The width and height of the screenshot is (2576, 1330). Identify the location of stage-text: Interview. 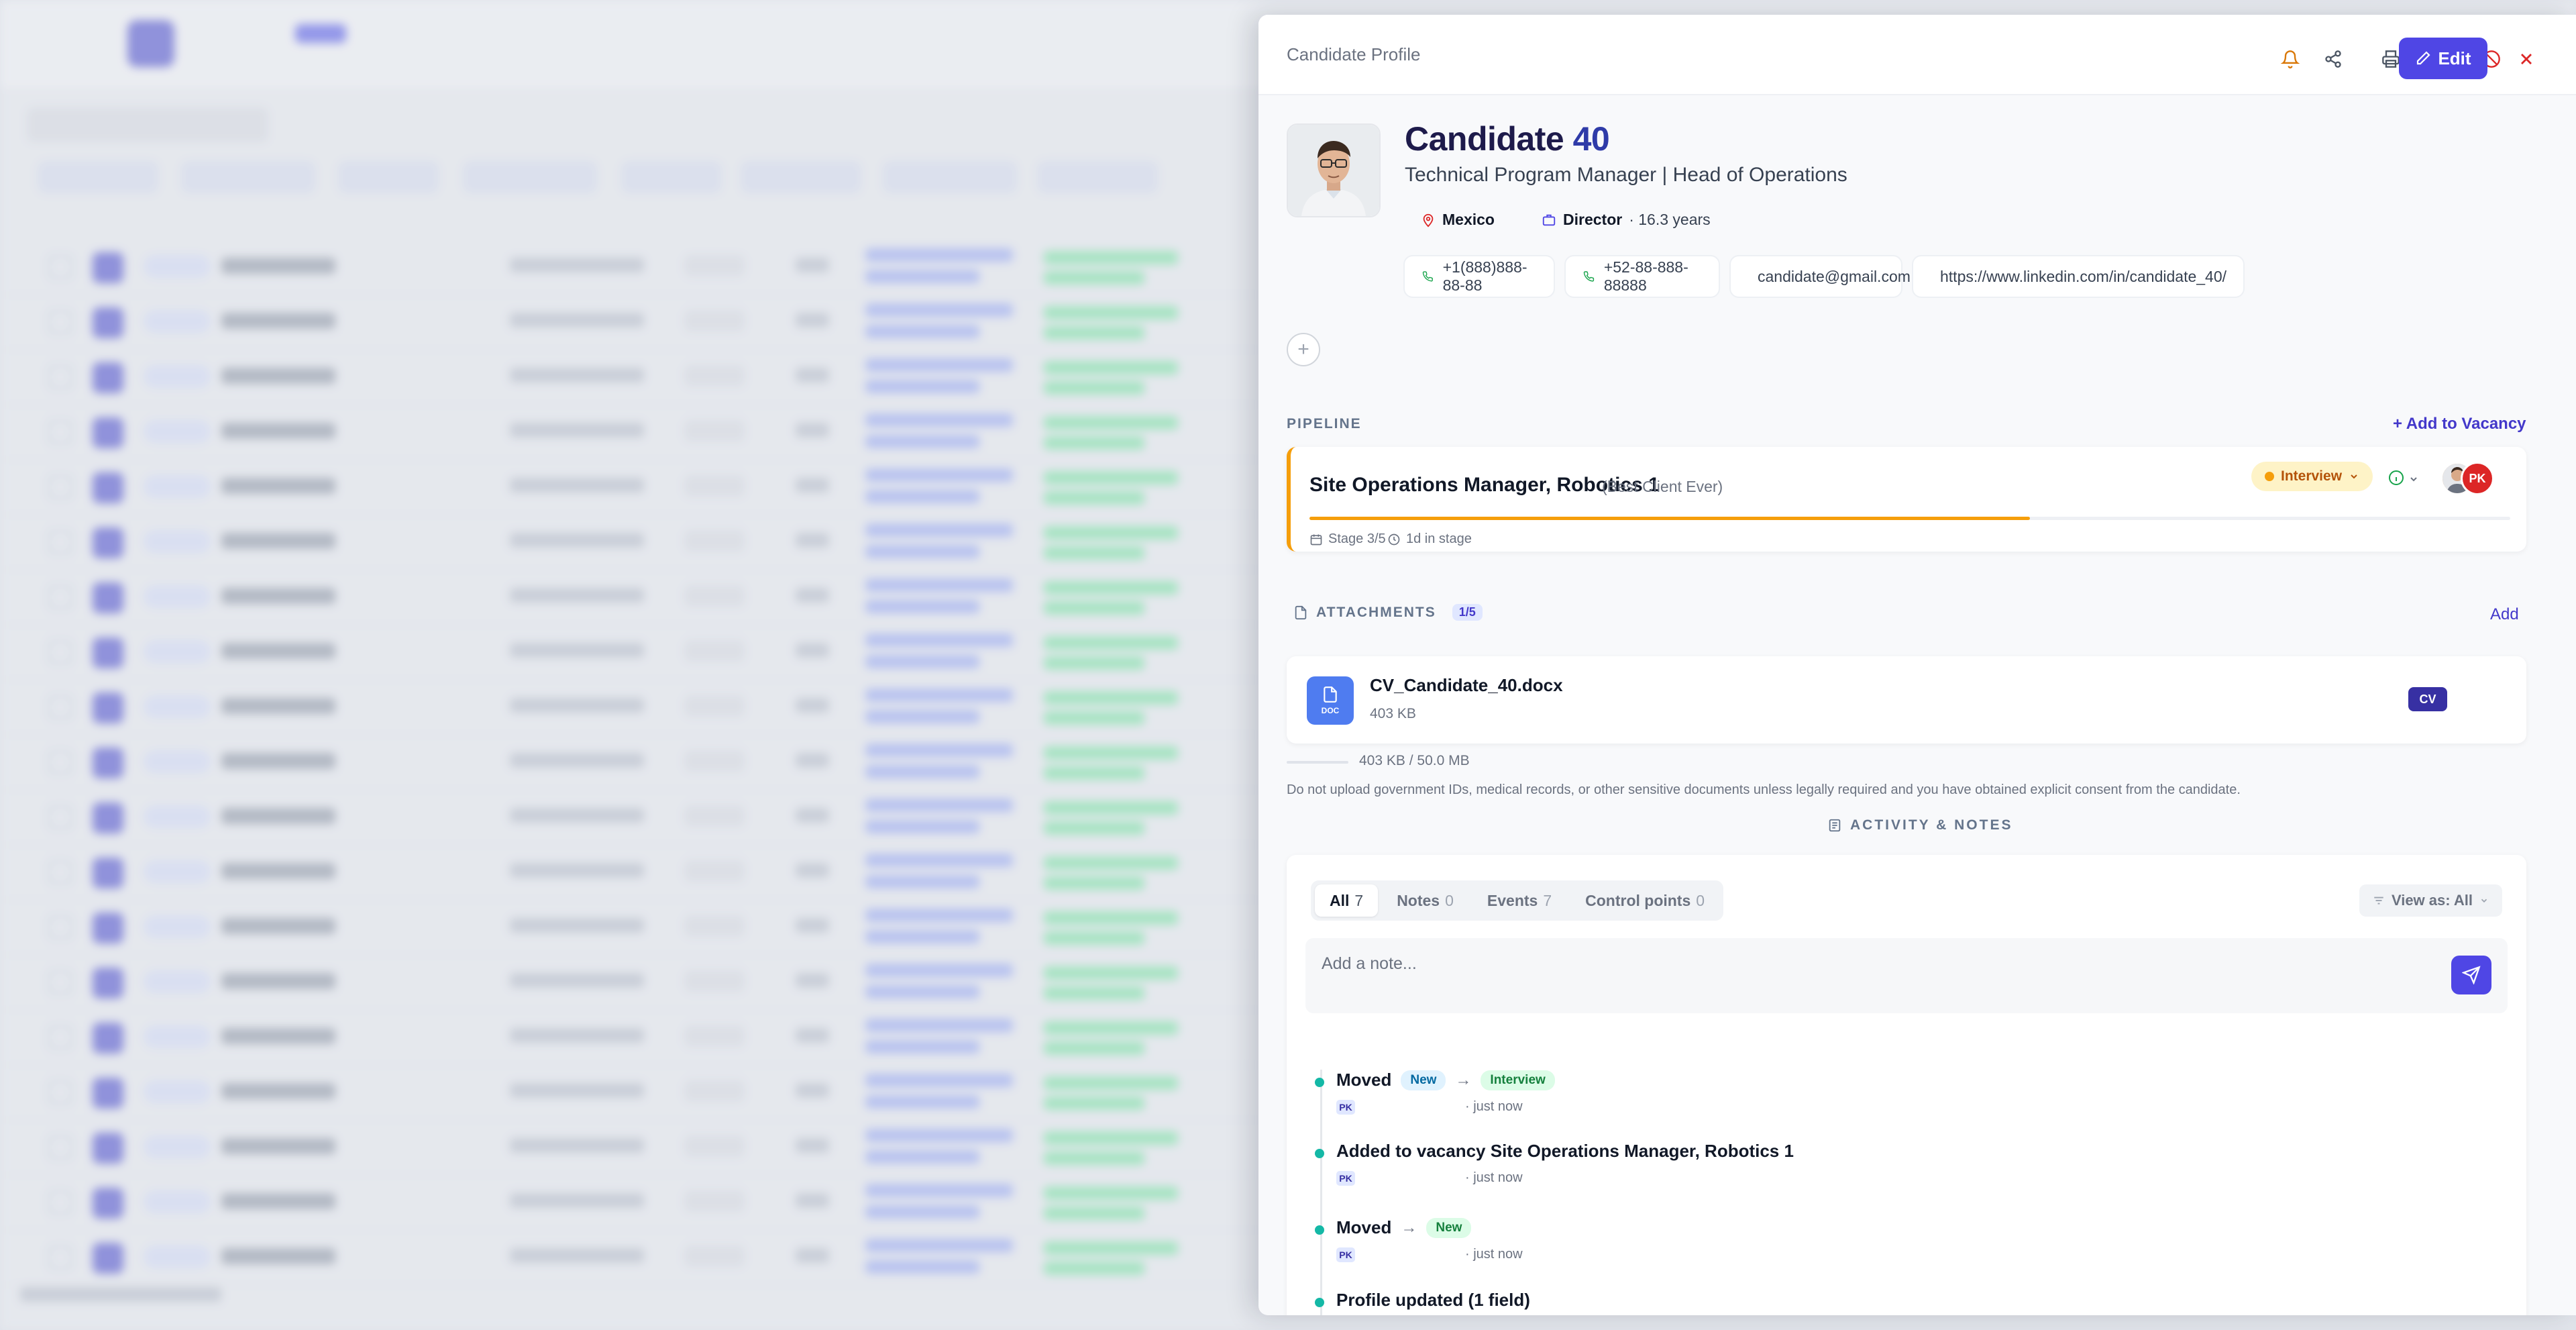
(2312, 476).